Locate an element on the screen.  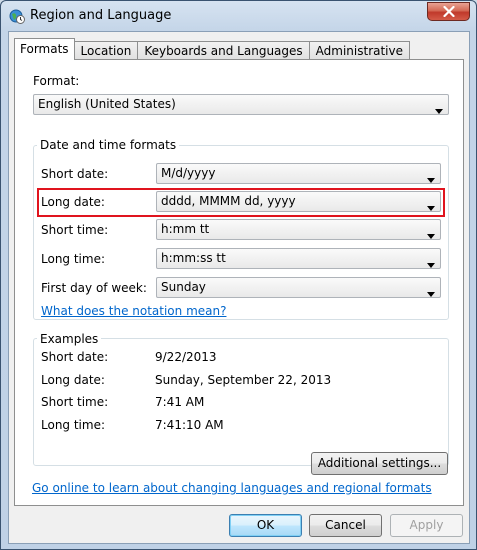
example-short-time-label: Short time: is located at coordinates (75, 402).